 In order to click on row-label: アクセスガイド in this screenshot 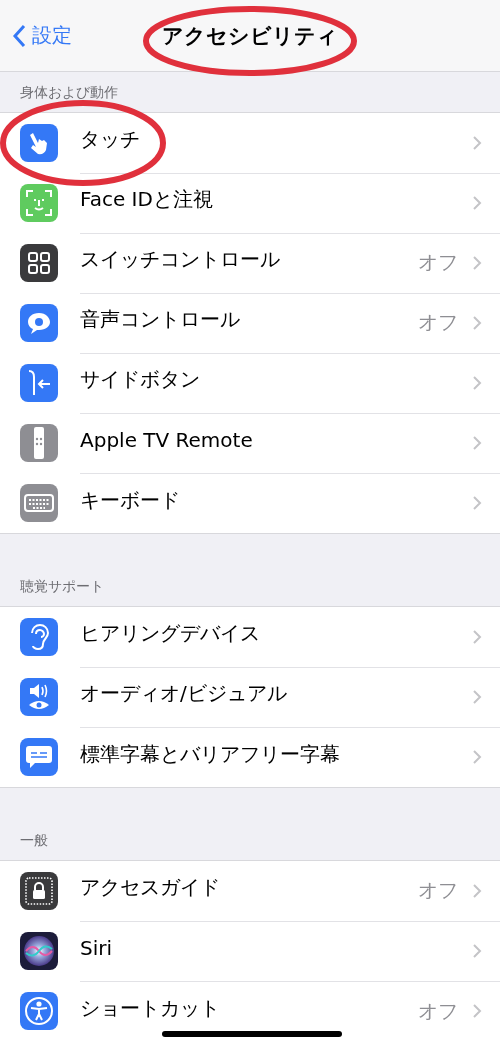, I will do `click(150, 887)`.